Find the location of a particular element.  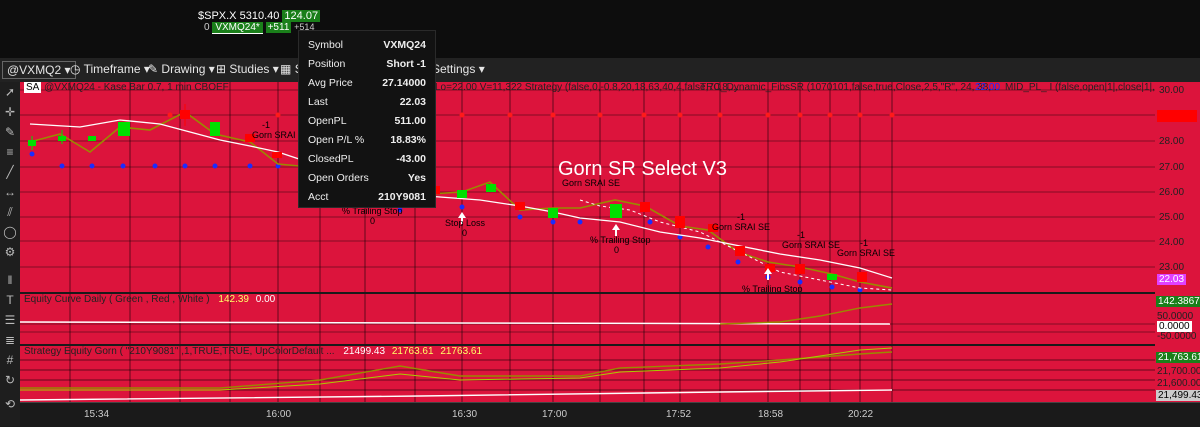

settings-button: Settings ▾ is located at coordinates (458, 69).